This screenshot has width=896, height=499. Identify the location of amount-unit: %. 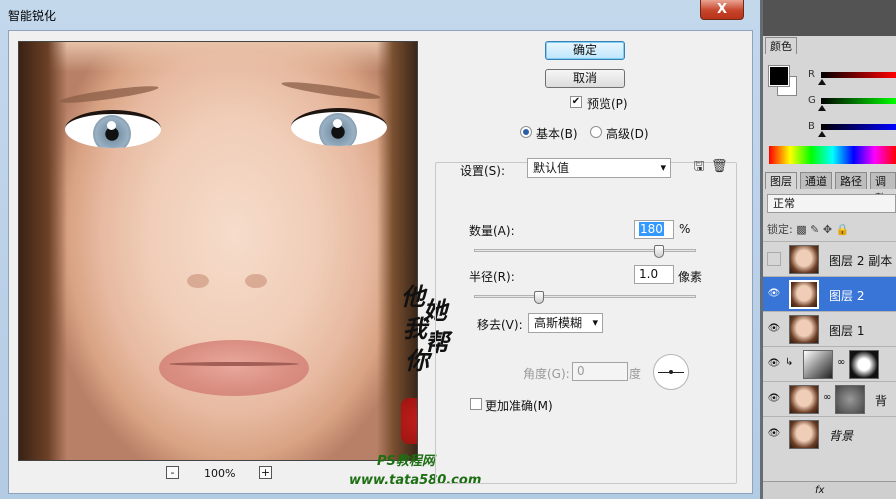
(685, 229).